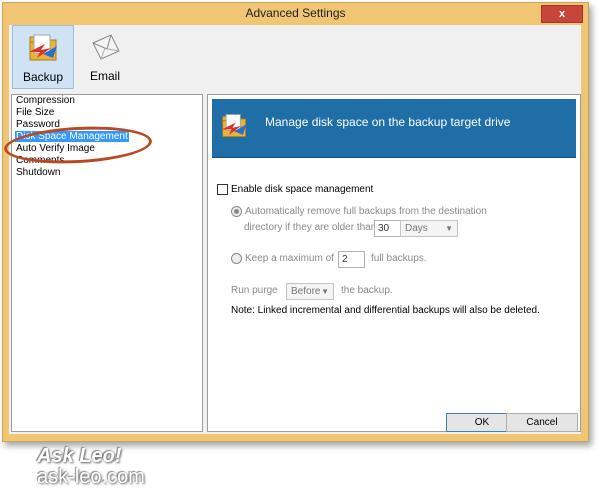  I want to click on ask-leo-watermark: Ask Leo! ask-leo.com, so click(91, 467).